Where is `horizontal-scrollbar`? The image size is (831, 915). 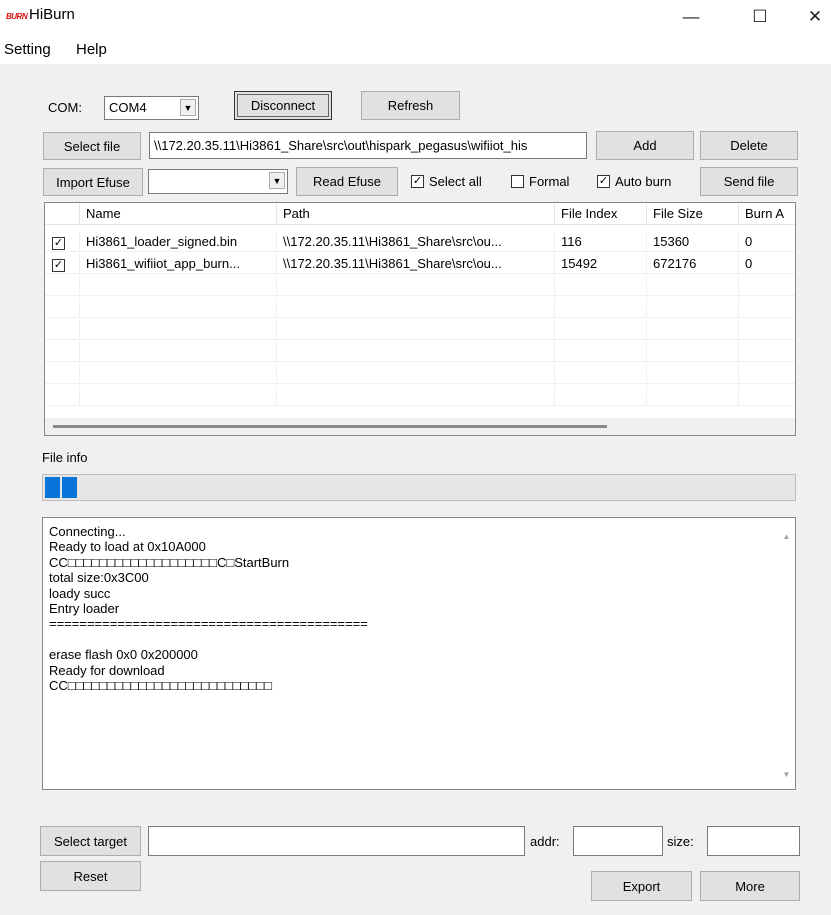 horizontal-scrollbar is located at coordinates (420, 426).